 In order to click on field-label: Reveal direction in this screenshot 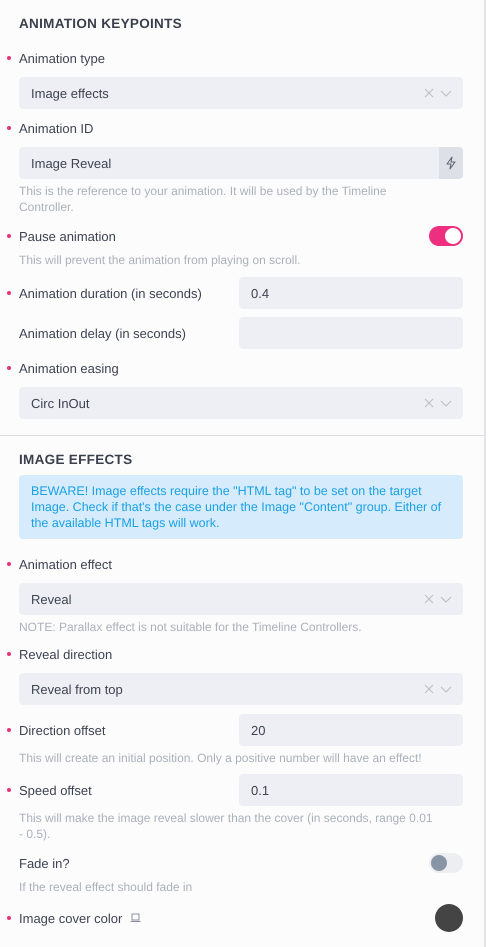, I will do `click(65, 654)`.